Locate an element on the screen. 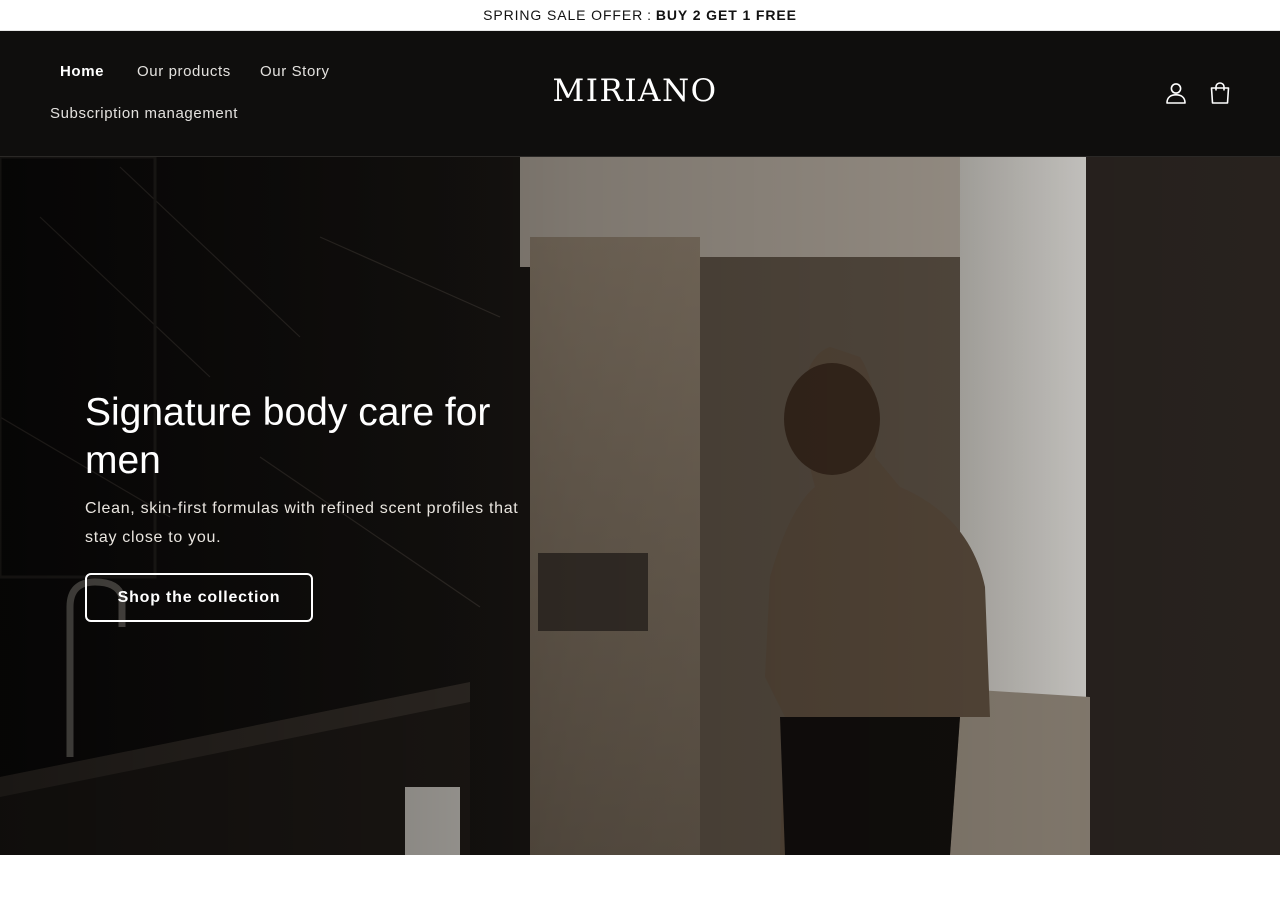 This screenshot has width=1280, height=900. cart-icon is located at coordinates (1220, 93).